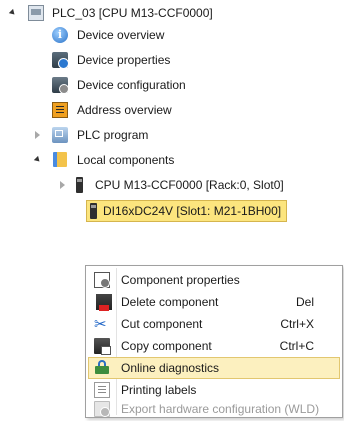 This screenshot has height=421, width=344. What do you see at coordinates (131, 85) in the screenshot?
I see `tree-item-label: Device configuration` at bounding box center [131, 85].